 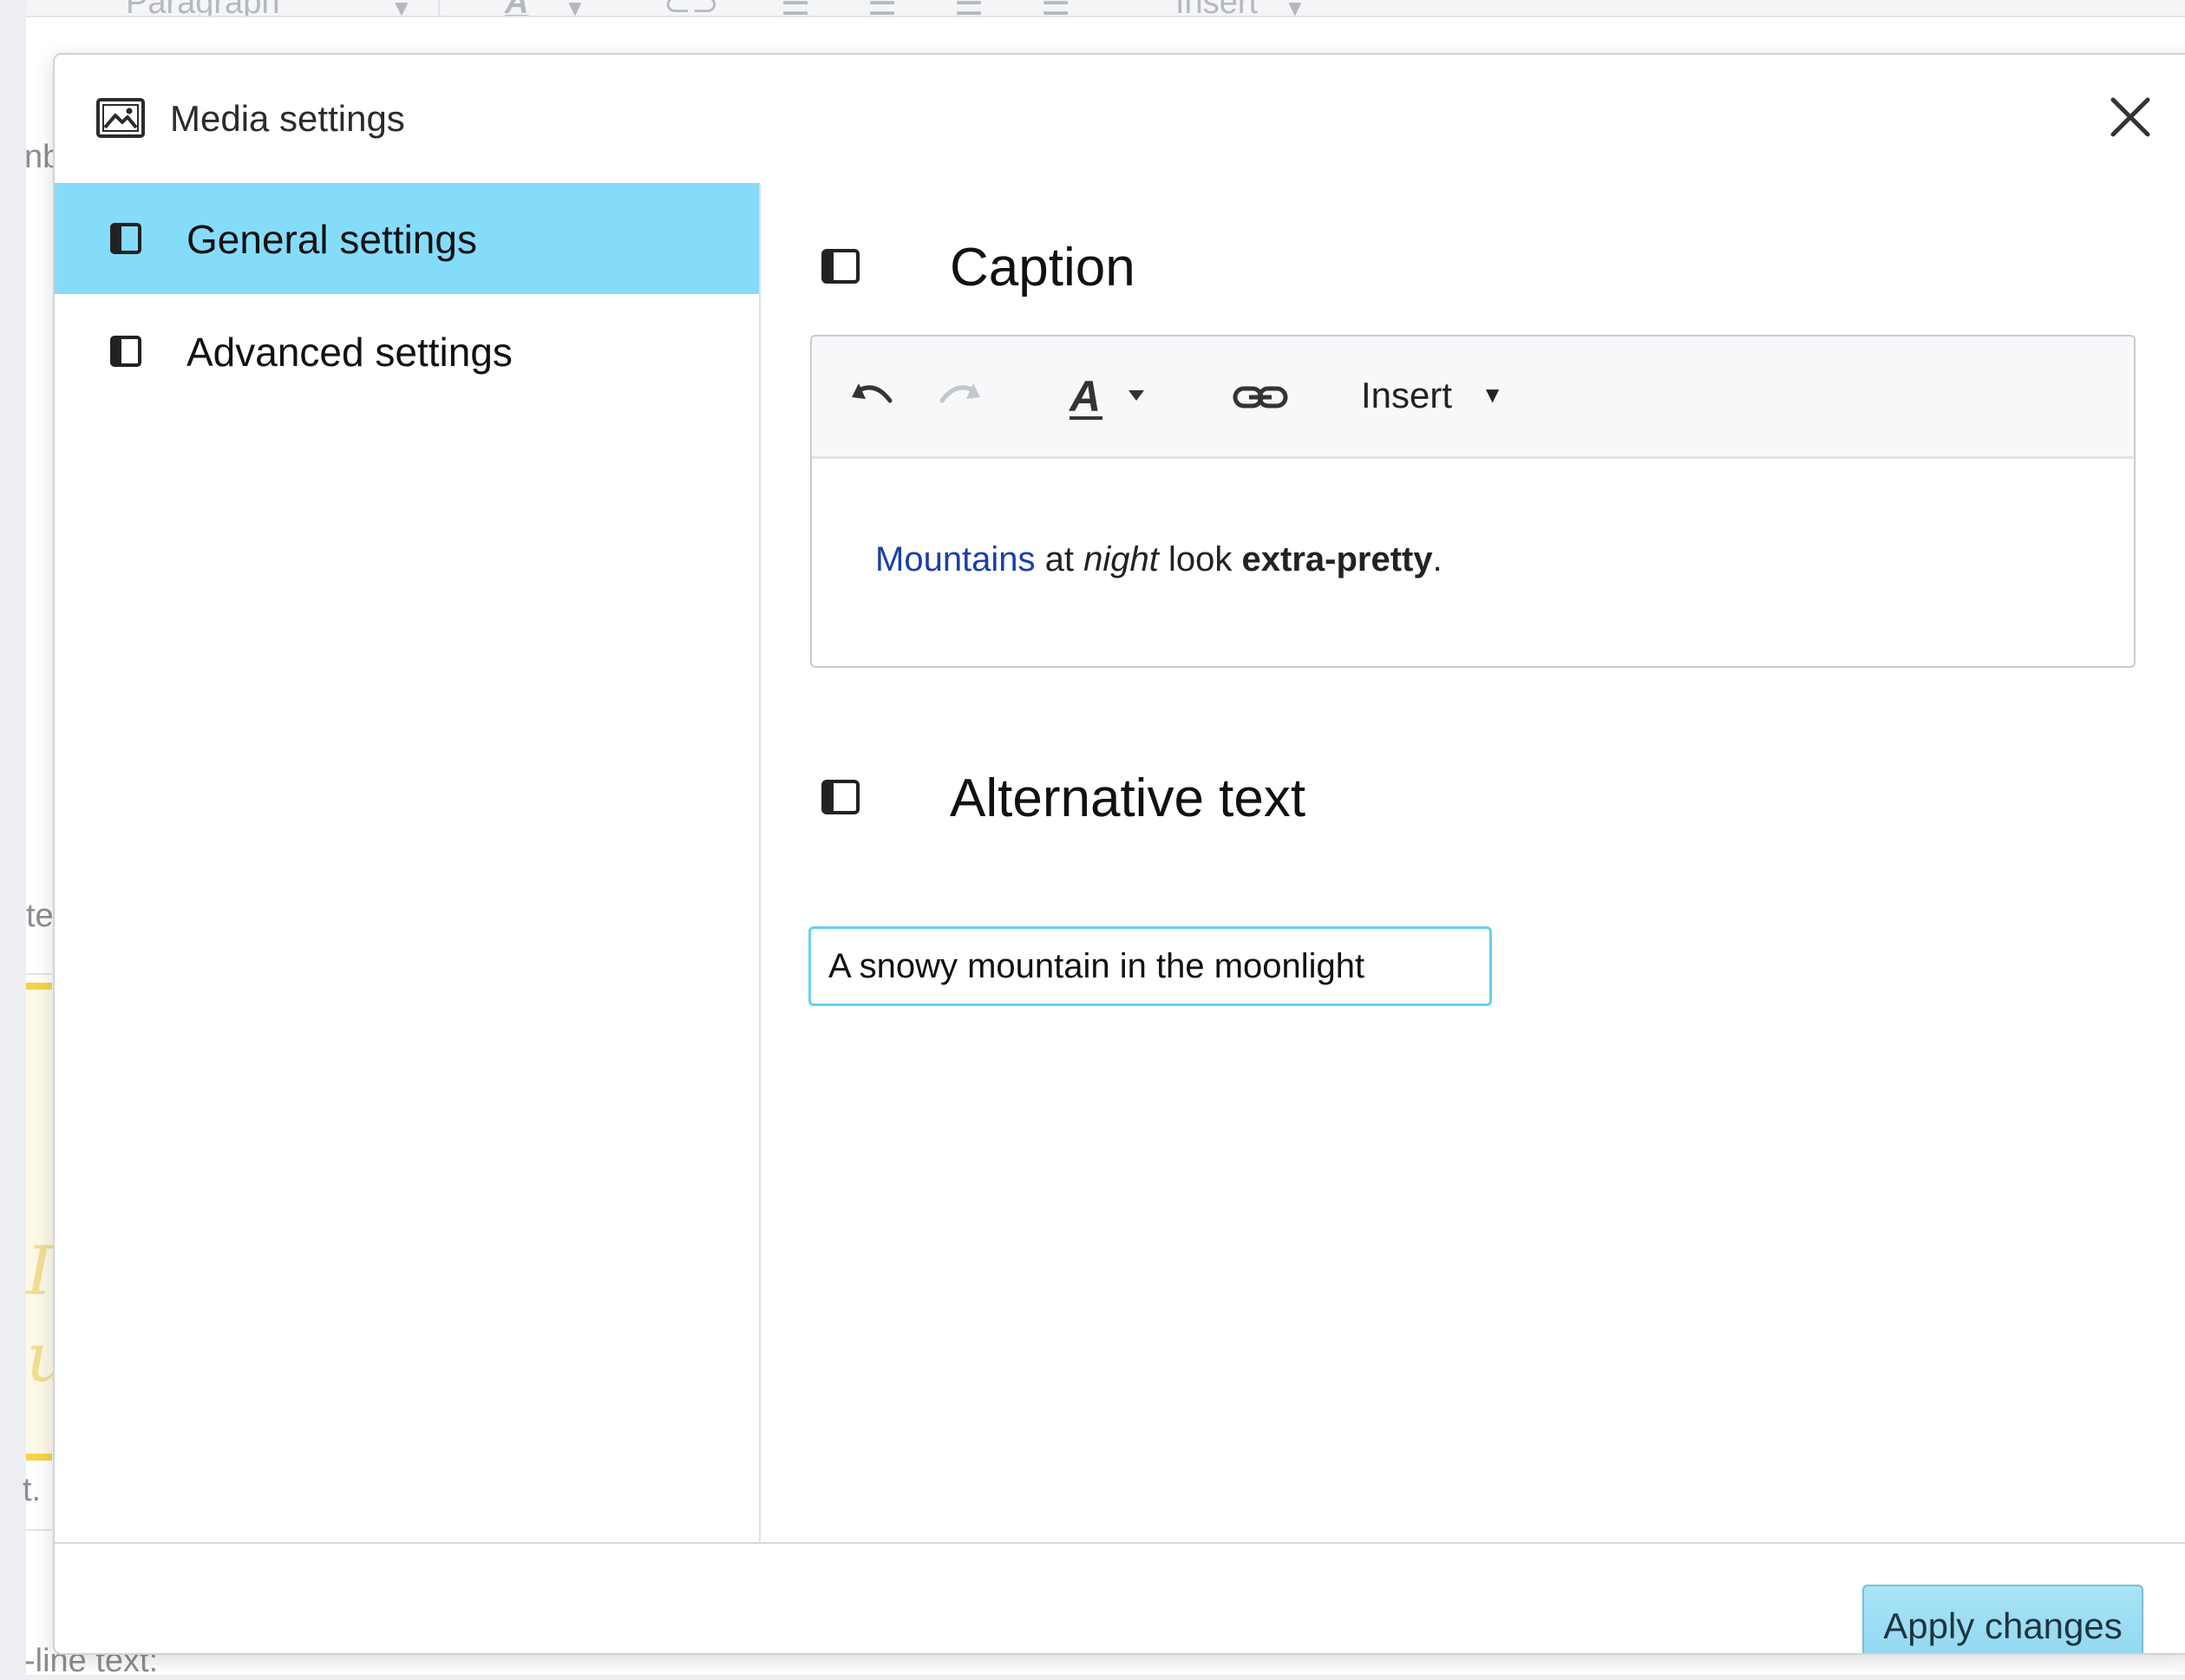 I want to click on text-style-dropdown: A, so click(x=1113, y=397).